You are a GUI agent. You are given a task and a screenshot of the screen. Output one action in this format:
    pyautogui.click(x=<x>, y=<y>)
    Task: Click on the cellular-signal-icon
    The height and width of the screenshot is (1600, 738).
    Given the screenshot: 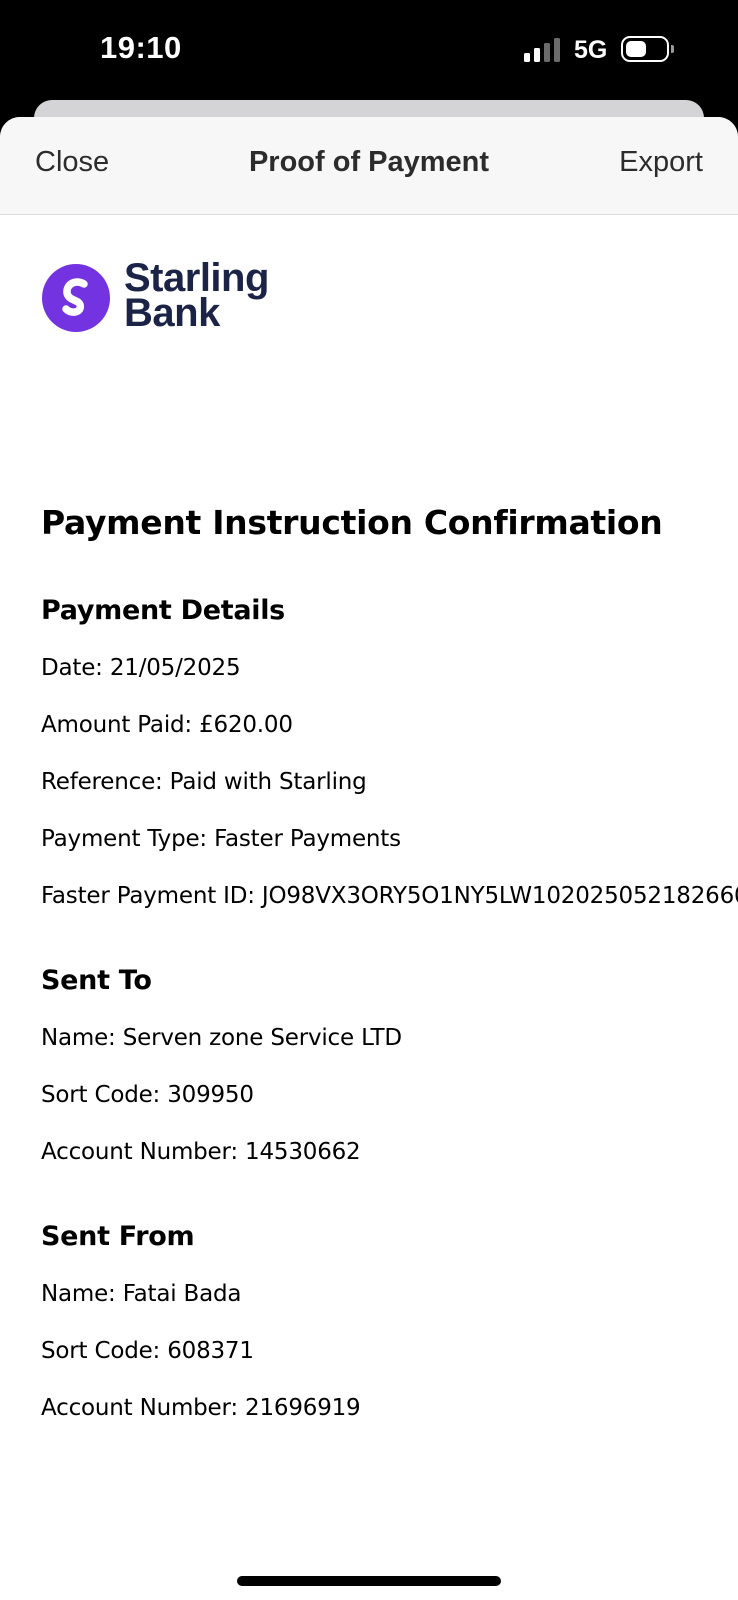 What is the action you would take?
    pyautogui.click(x=543, y=50)
    